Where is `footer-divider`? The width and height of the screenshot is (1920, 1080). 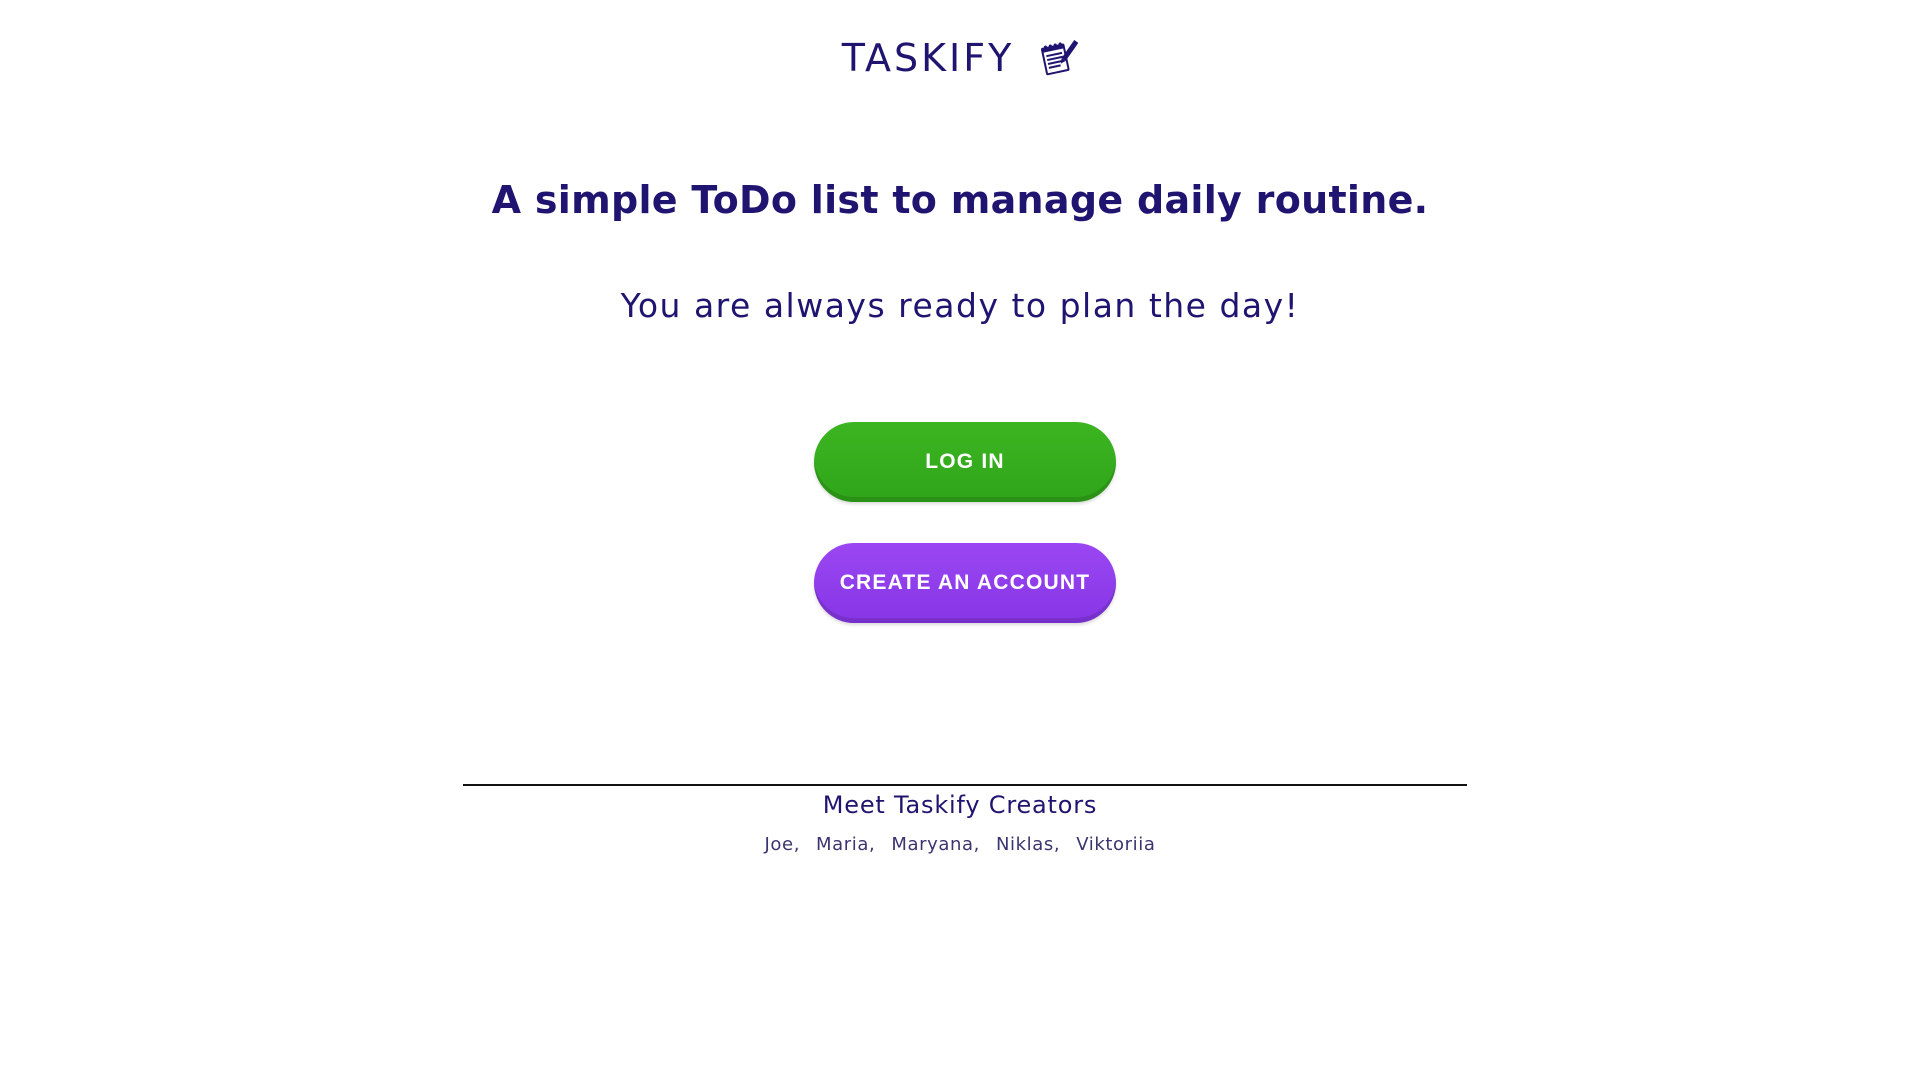 footer-divider is located at coordinates (965, 785).